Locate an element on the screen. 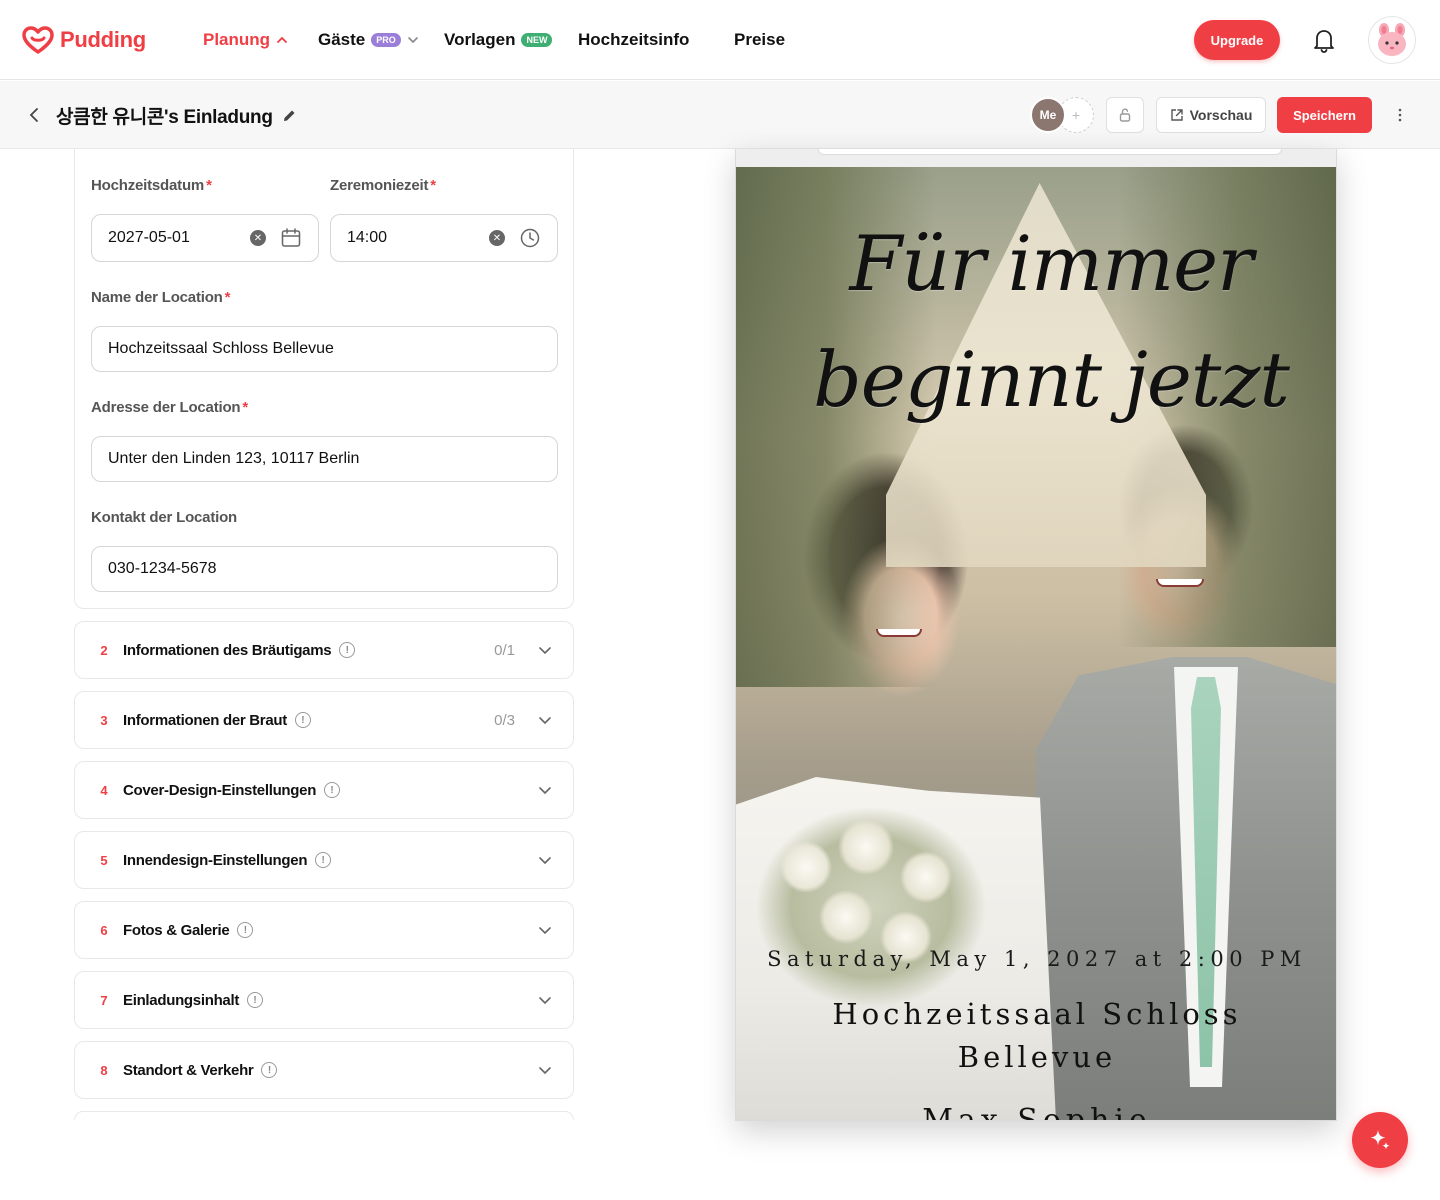 The height and width of the screenshot is (1200, 1440). section-groom-info: 2 Informationen des Bräutigams ! 0/1 is located at coordinates (324, 650).